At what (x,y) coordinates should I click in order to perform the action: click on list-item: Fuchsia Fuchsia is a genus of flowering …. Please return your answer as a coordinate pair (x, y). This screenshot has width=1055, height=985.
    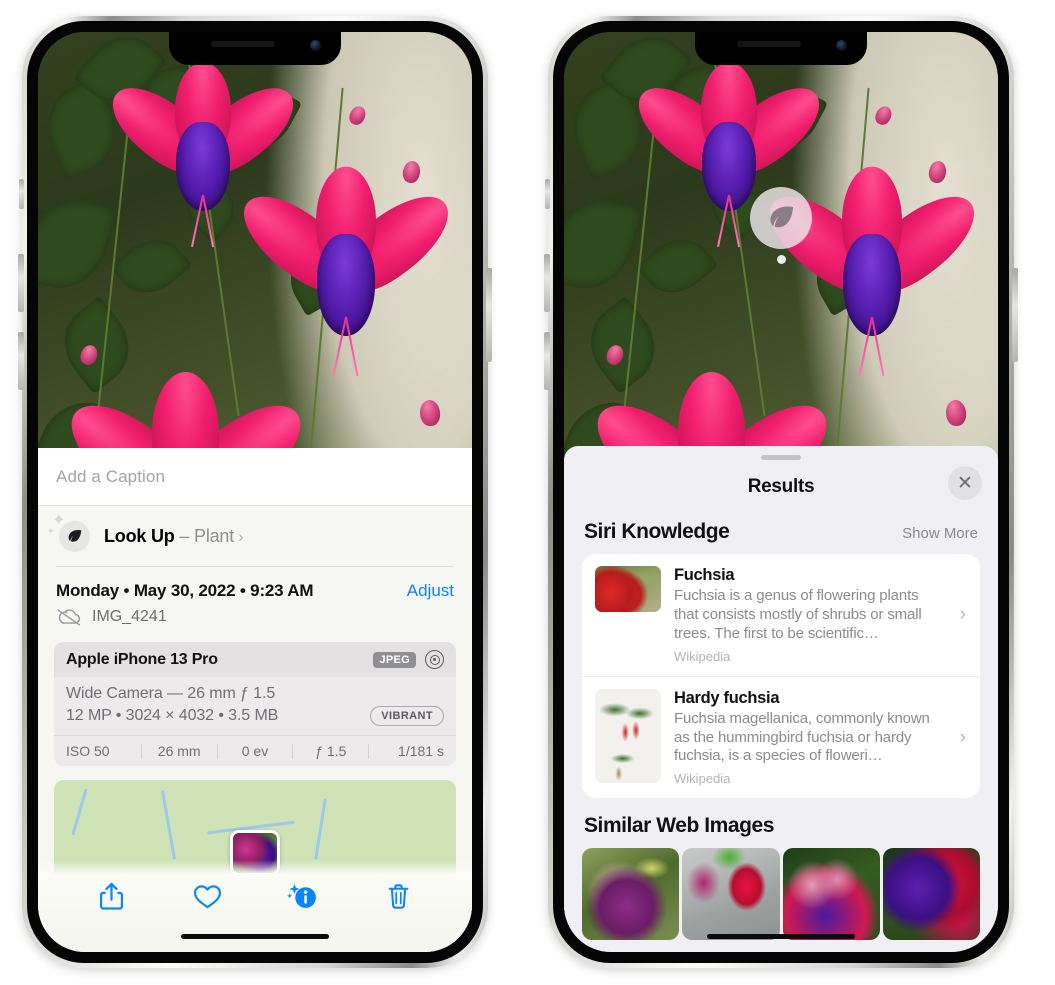
    Looking at the image, I should click on (781, 615).